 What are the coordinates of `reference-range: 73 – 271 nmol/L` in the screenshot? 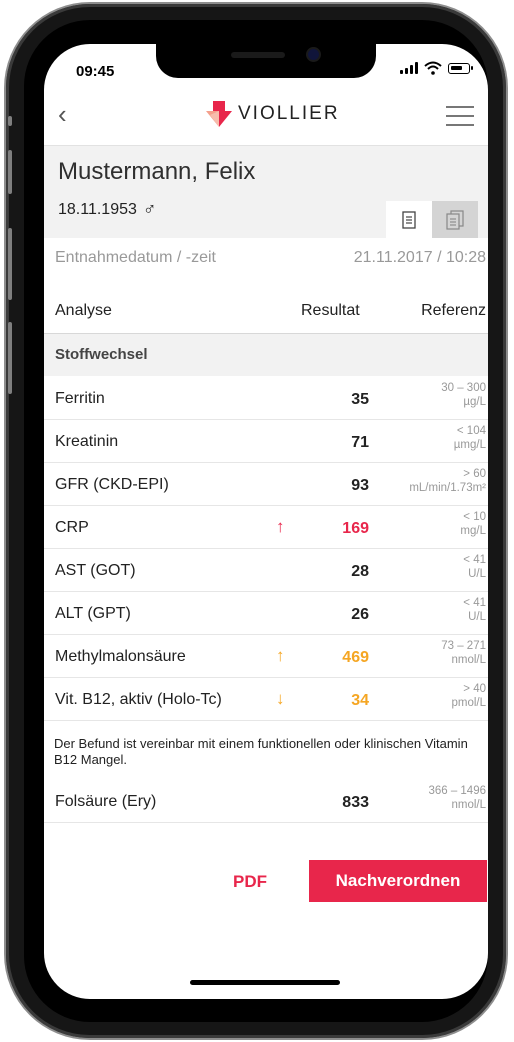 It's located at (463, 653).